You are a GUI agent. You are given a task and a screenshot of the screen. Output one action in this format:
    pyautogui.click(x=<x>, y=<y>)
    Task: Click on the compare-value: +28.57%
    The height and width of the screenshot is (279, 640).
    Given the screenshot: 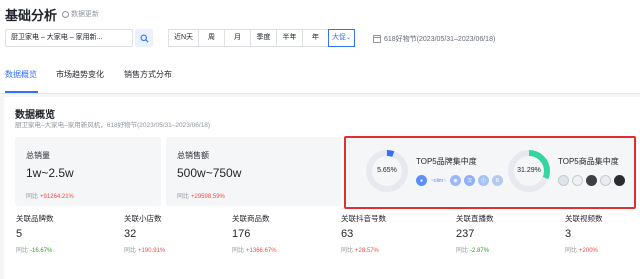 What is the action you would take?
    pyautogui.click(x=367, y=251)
    